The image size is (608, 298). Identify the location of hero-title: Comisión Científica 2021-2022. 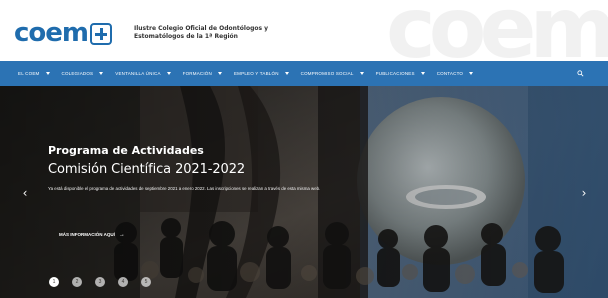
(147, 169).